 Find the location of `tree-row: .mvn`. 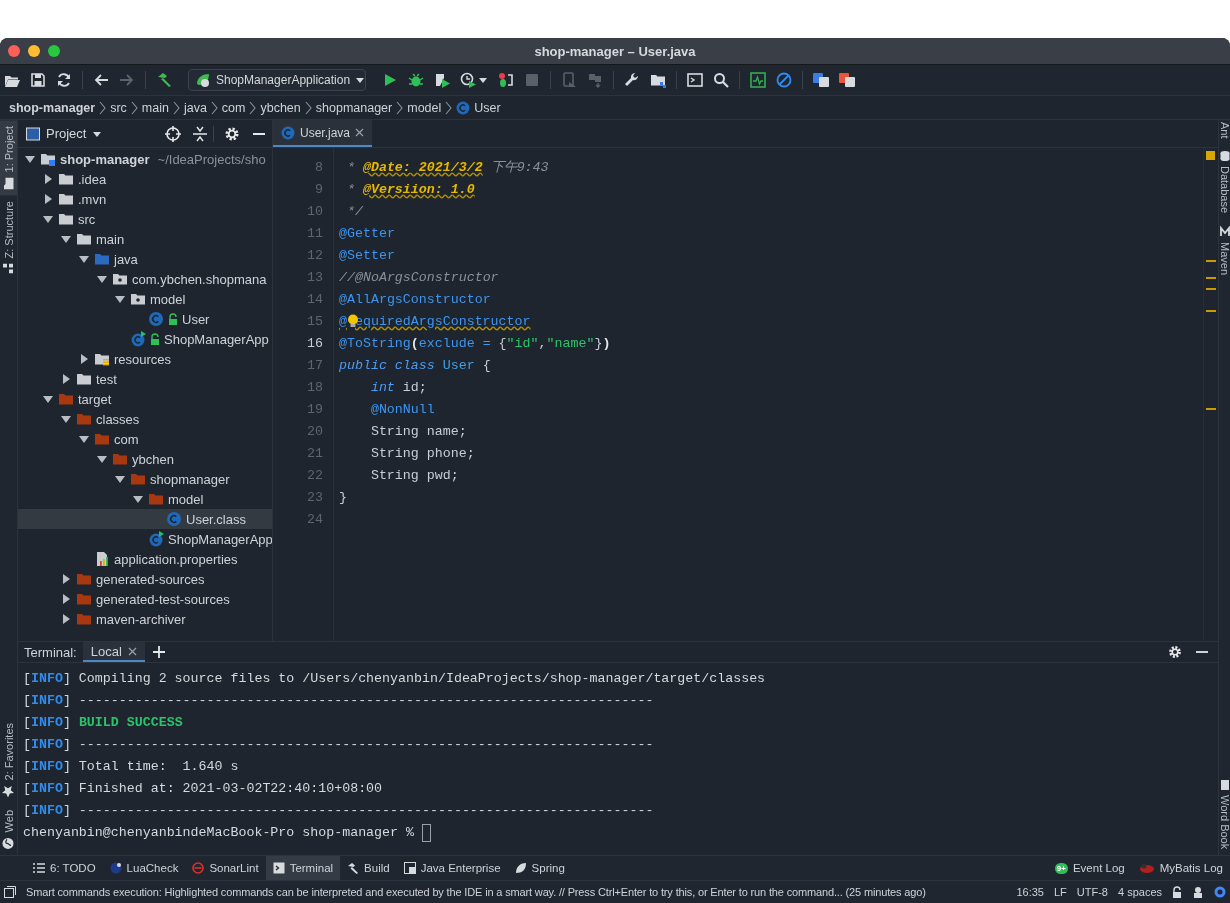

tree-row: .mvn is located at coordinates (145, 199).